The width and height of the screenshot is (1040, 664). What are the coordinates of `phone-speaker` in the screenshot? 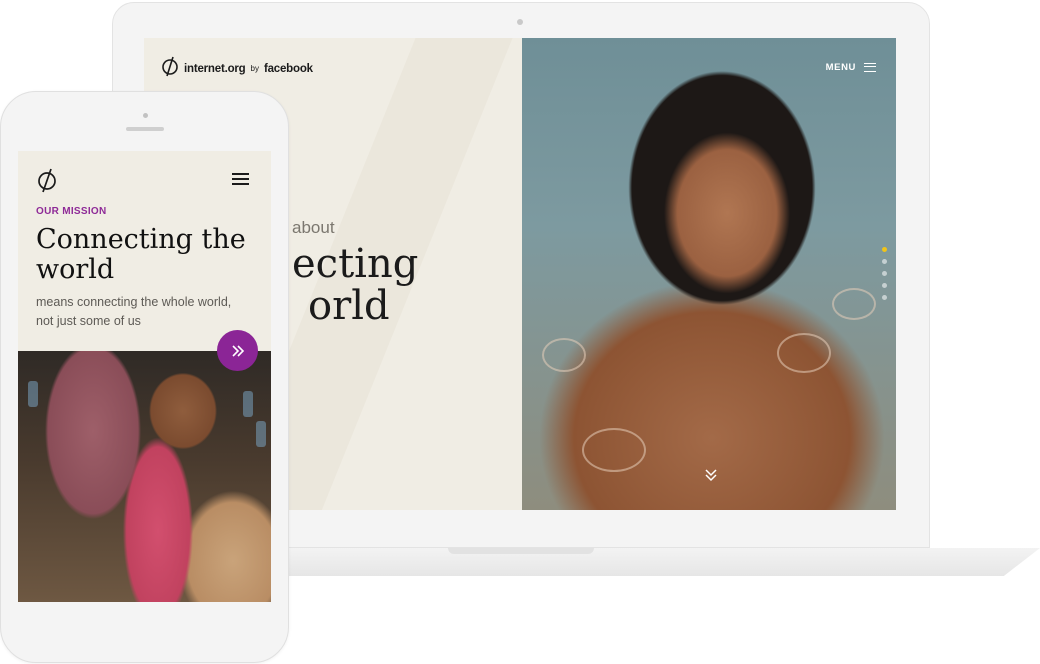 It's located at (145, 129).